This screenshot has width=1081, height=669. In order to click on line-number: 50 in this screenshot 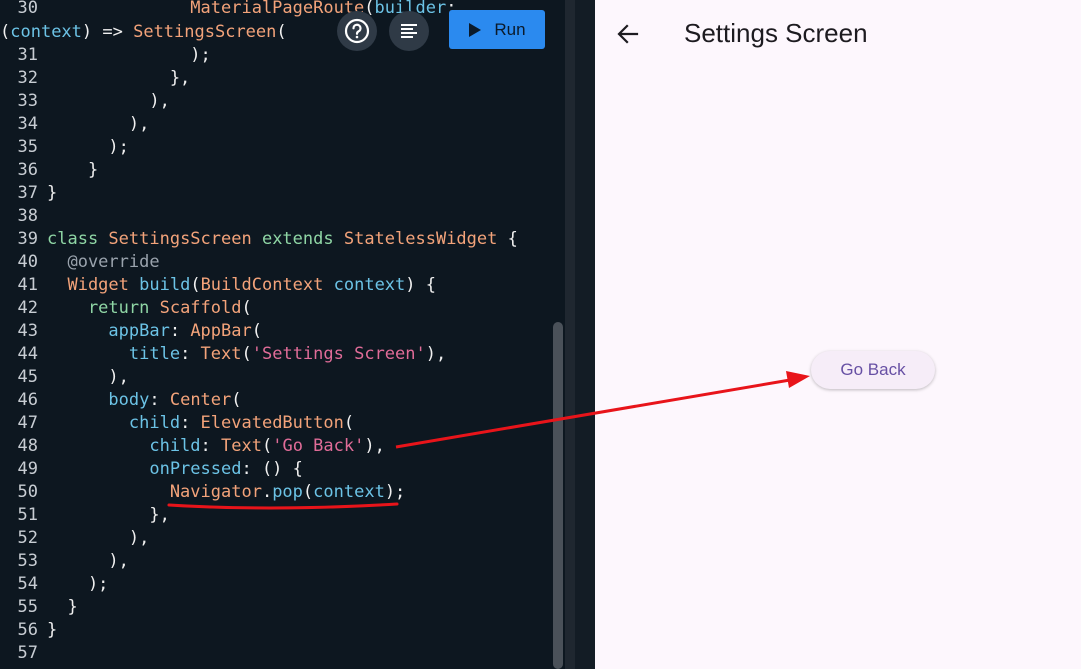, I will do `click(27, 492)`.